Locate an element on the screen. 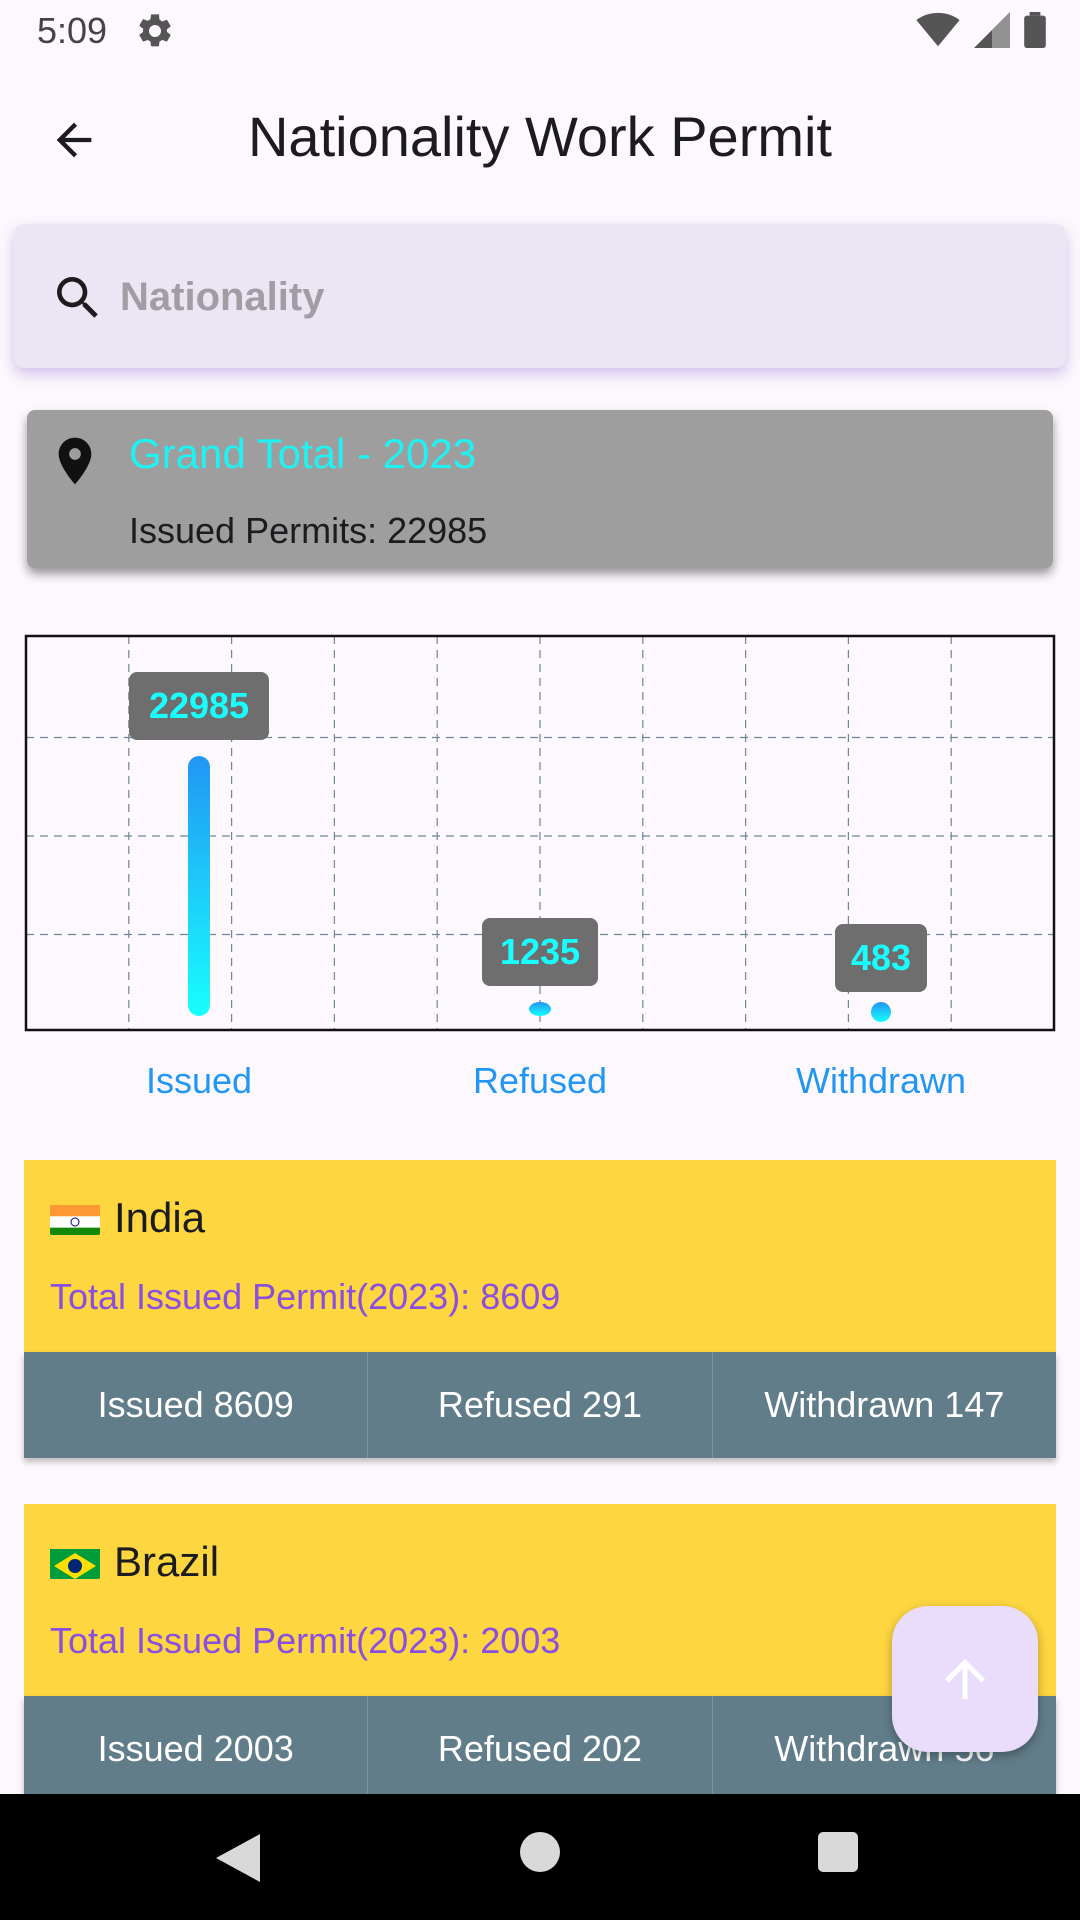 This screenshot has height=1920, width=1080. status-bar: 5:09 is located at coordinates (540, 32).